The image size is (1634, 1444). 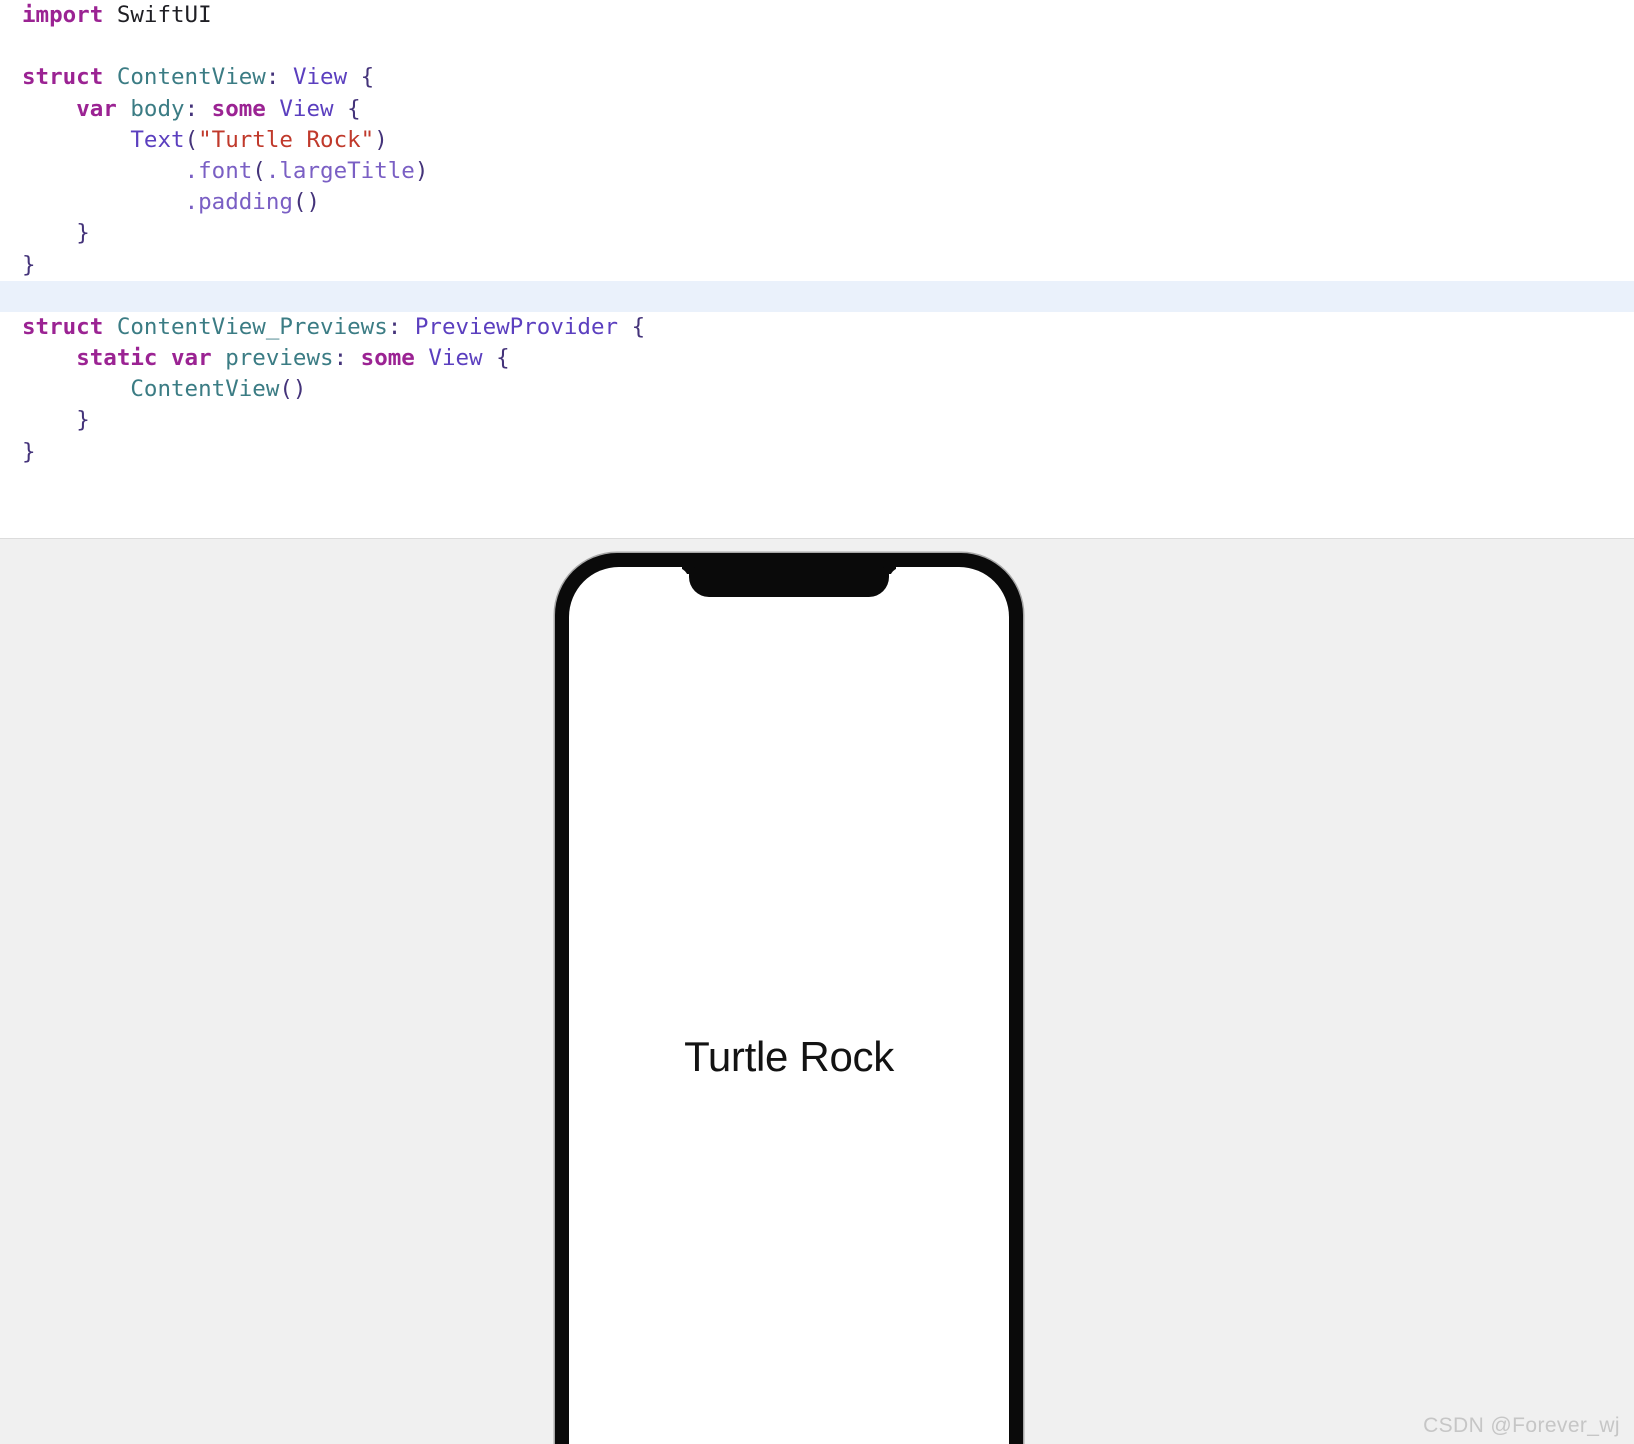 What do you see at coordinates (817, 389) in the screenshot?
I see `code-line: ContentView()` at bounding box center [817, 389].